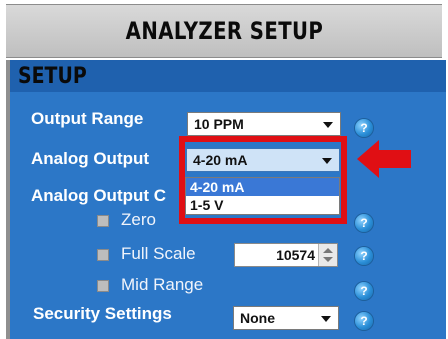  What do you see at coordinates (99, 195) in the screenshot?
I see `analog-output-cal-label: Analog Output C` at bounding box center [99, 195].